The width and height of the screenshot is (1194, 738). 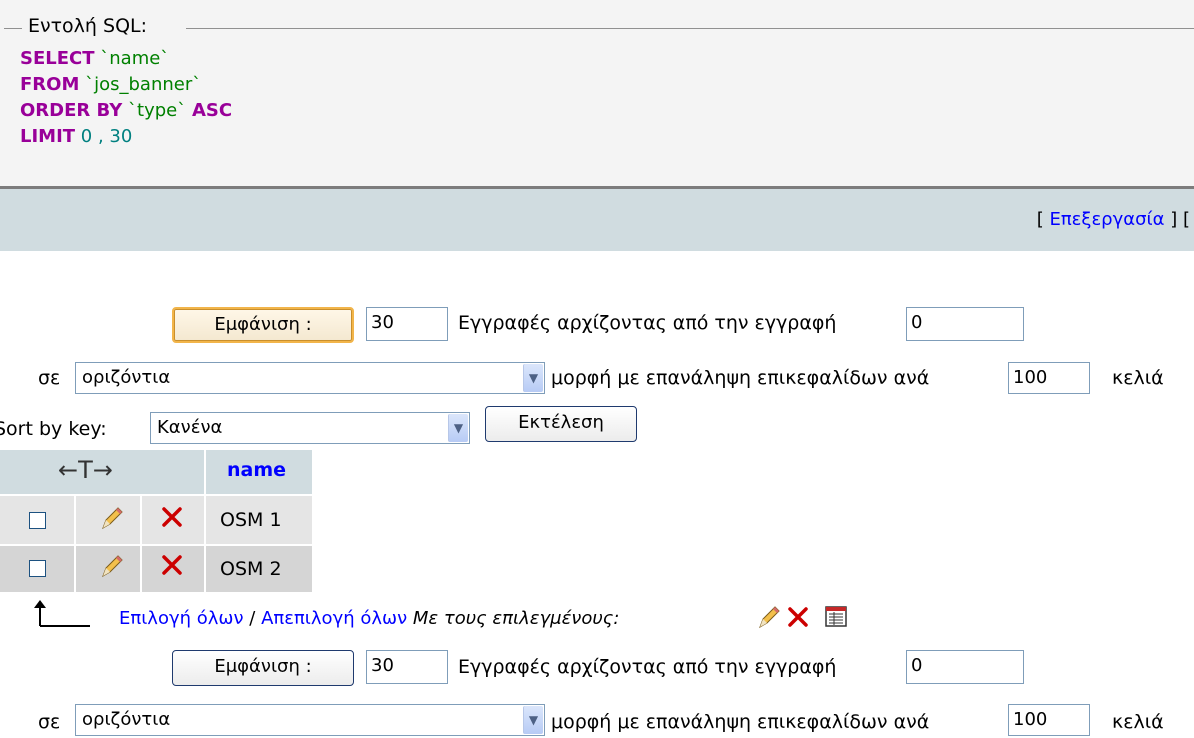 What do you see at coordinates (310, 428) in the screenshot?
I see `sort-key-select: Κανένα ▼` at bounding box center [310, 428].